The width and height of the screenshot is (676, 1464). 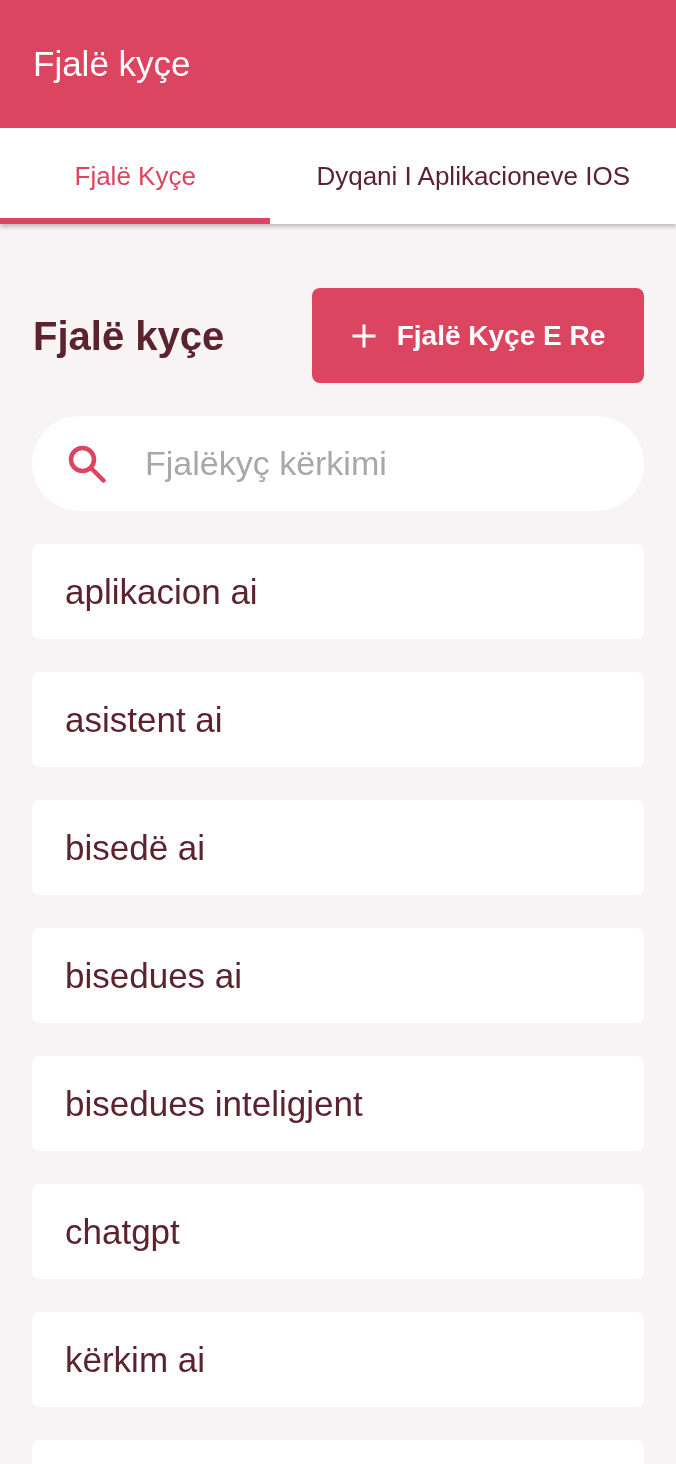 What do you see at coordinates (338, 1359) in the screenshot?
I see `keyword-item: kërkim ai` at bounding box center [338, 1359].